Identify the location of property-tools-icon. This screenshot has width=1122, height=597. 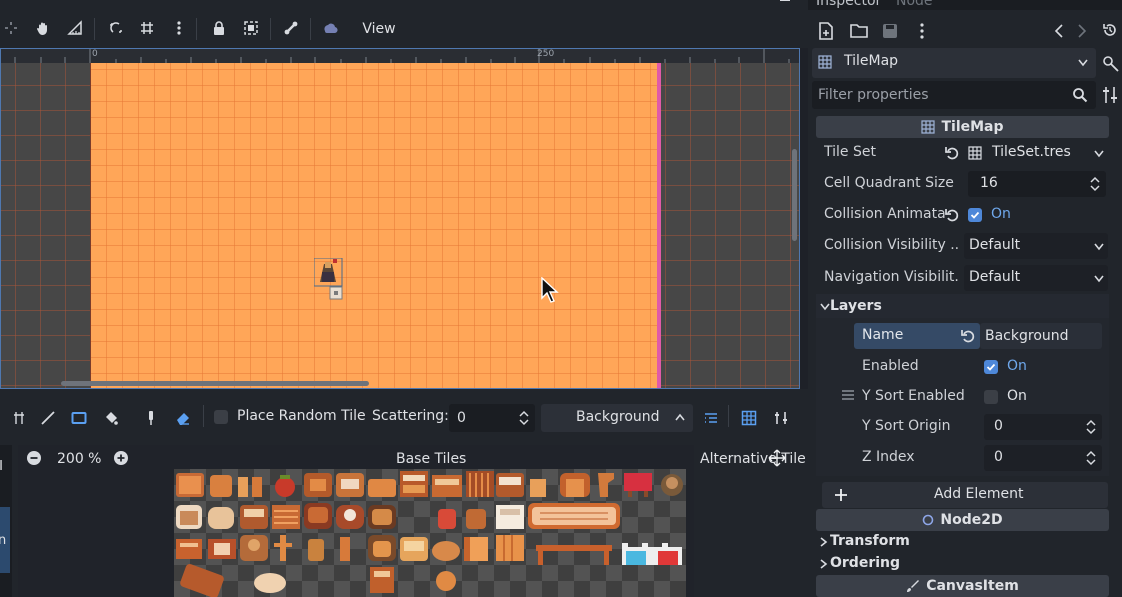
(1110, 95).